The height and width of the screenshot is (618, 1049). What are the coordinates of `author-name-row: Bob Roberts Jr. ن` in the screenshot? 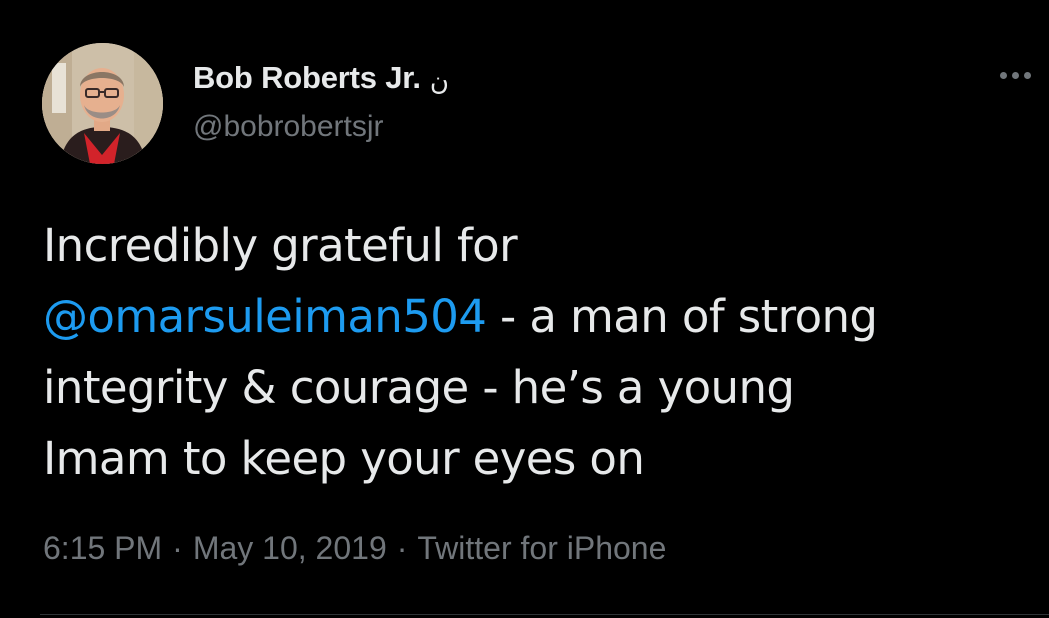 It's located at (321, 78).